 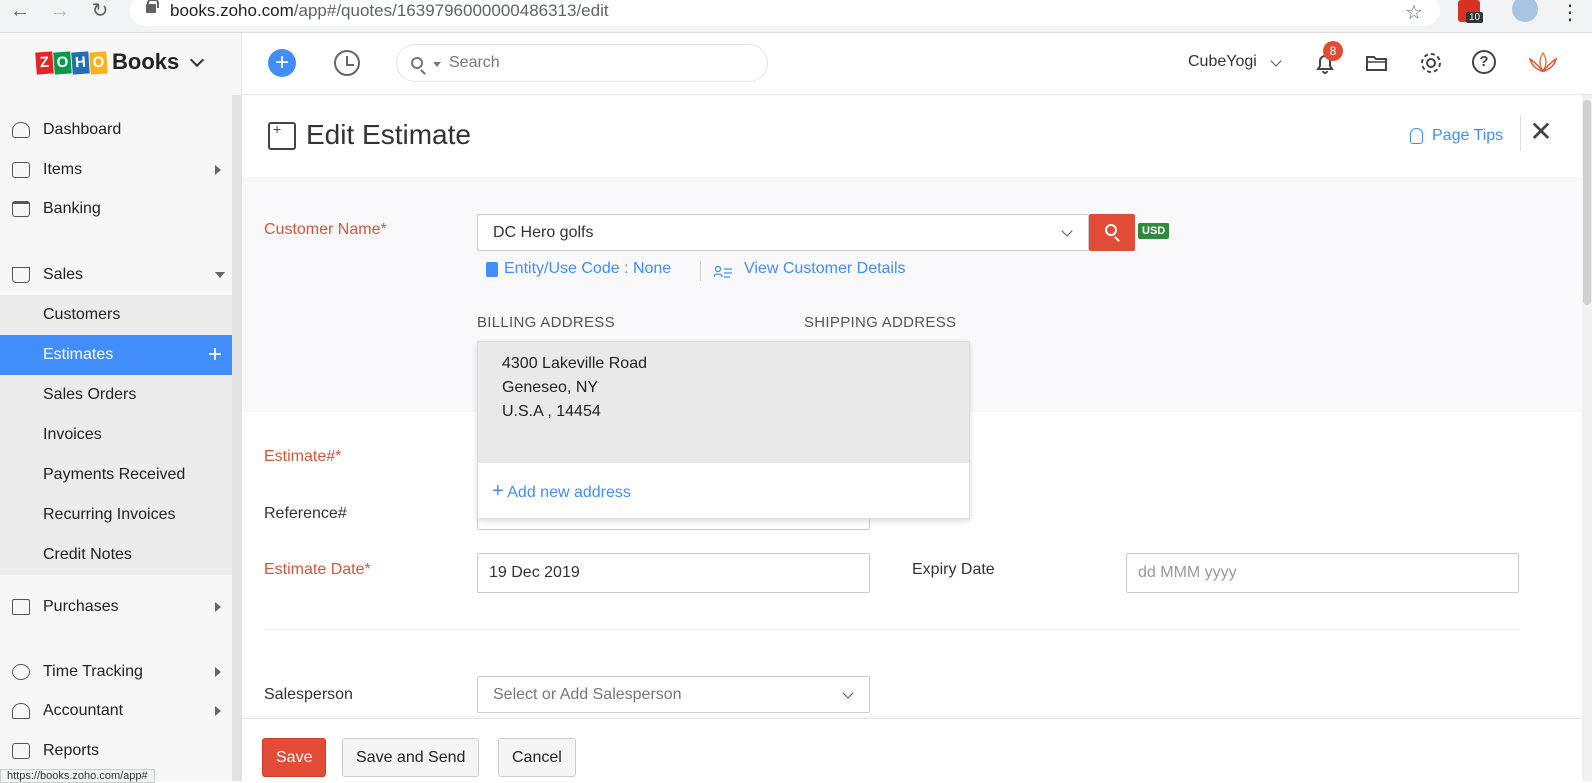 I want to click on sidebar-item-recurring-invoices: Recurring Invoices, so click(x=116, y=515).